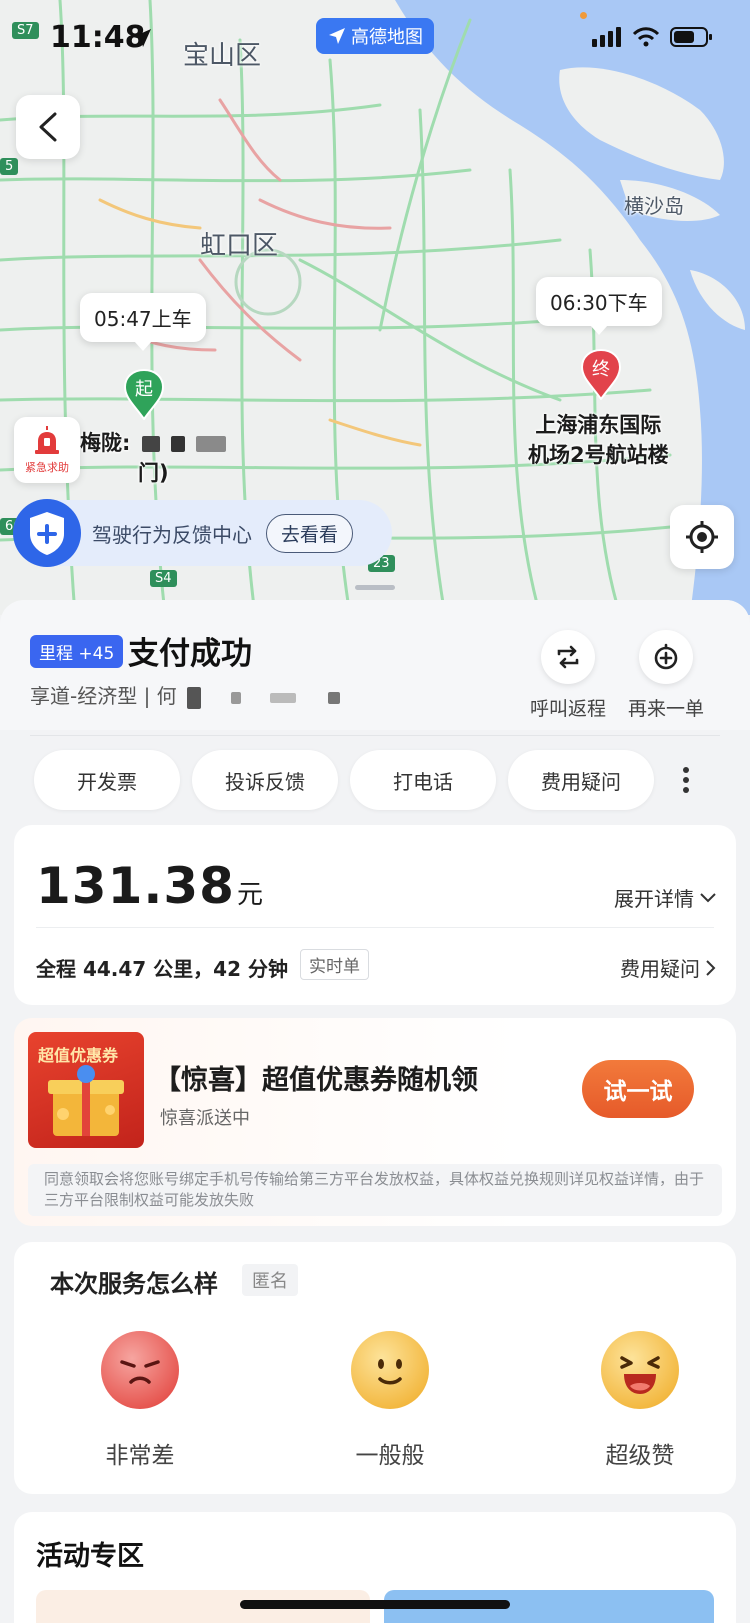 This screenshot has width=750, height=1623. I want to click on map-app-name: 高德地图, so click(387, 37).